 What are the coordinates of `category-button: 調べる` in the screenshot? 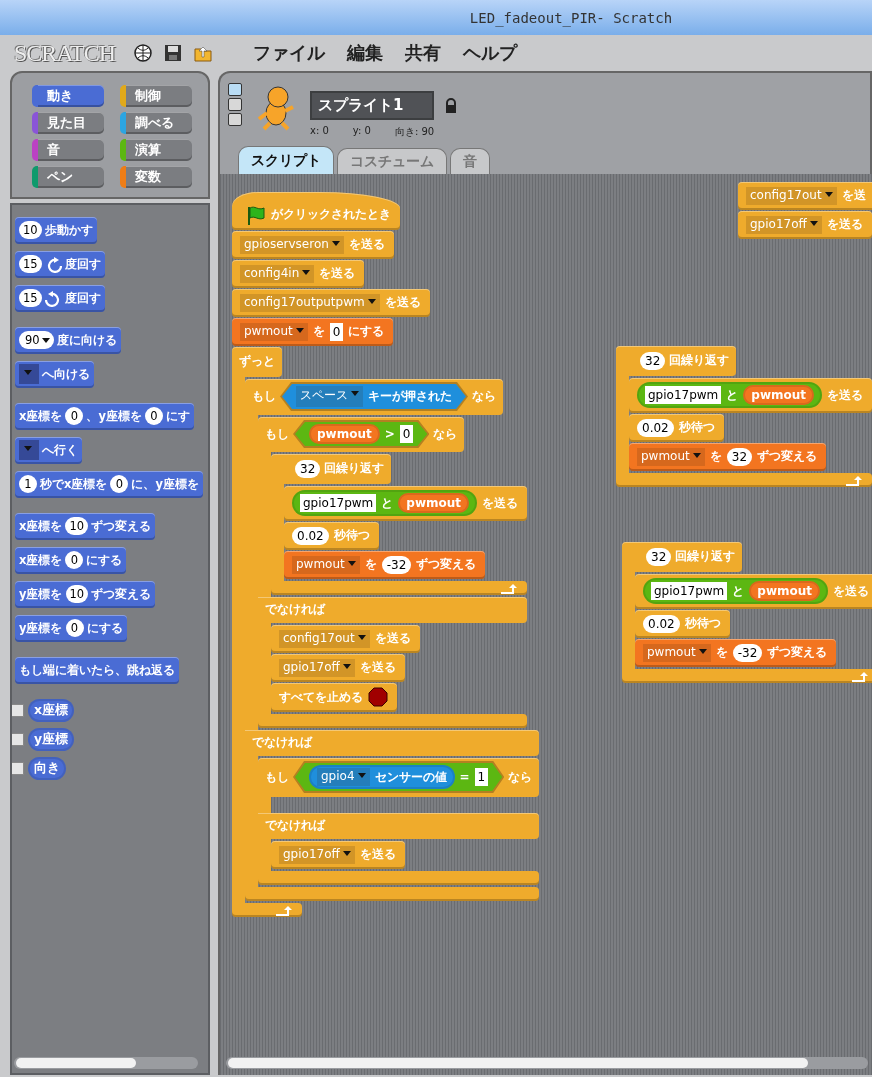 It's located at (156, 123).